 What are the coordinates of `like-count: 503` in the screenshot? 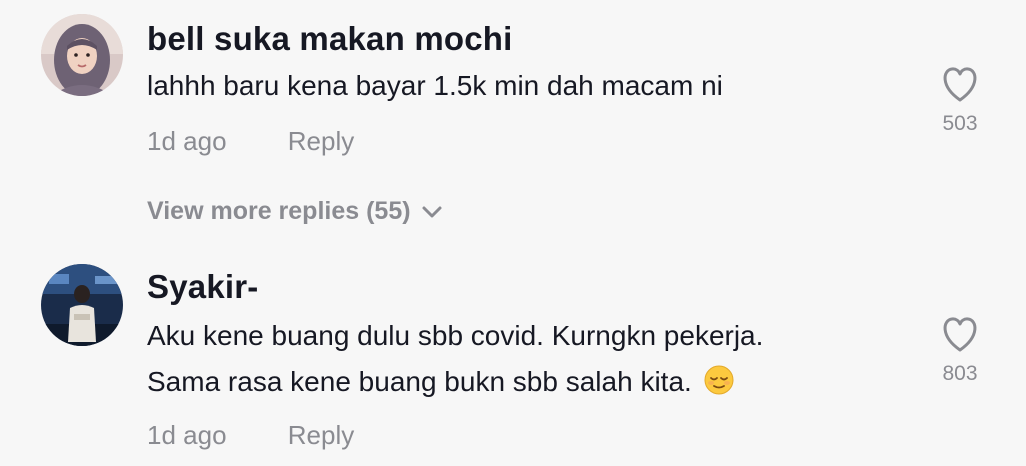 It's located at (960, 123).